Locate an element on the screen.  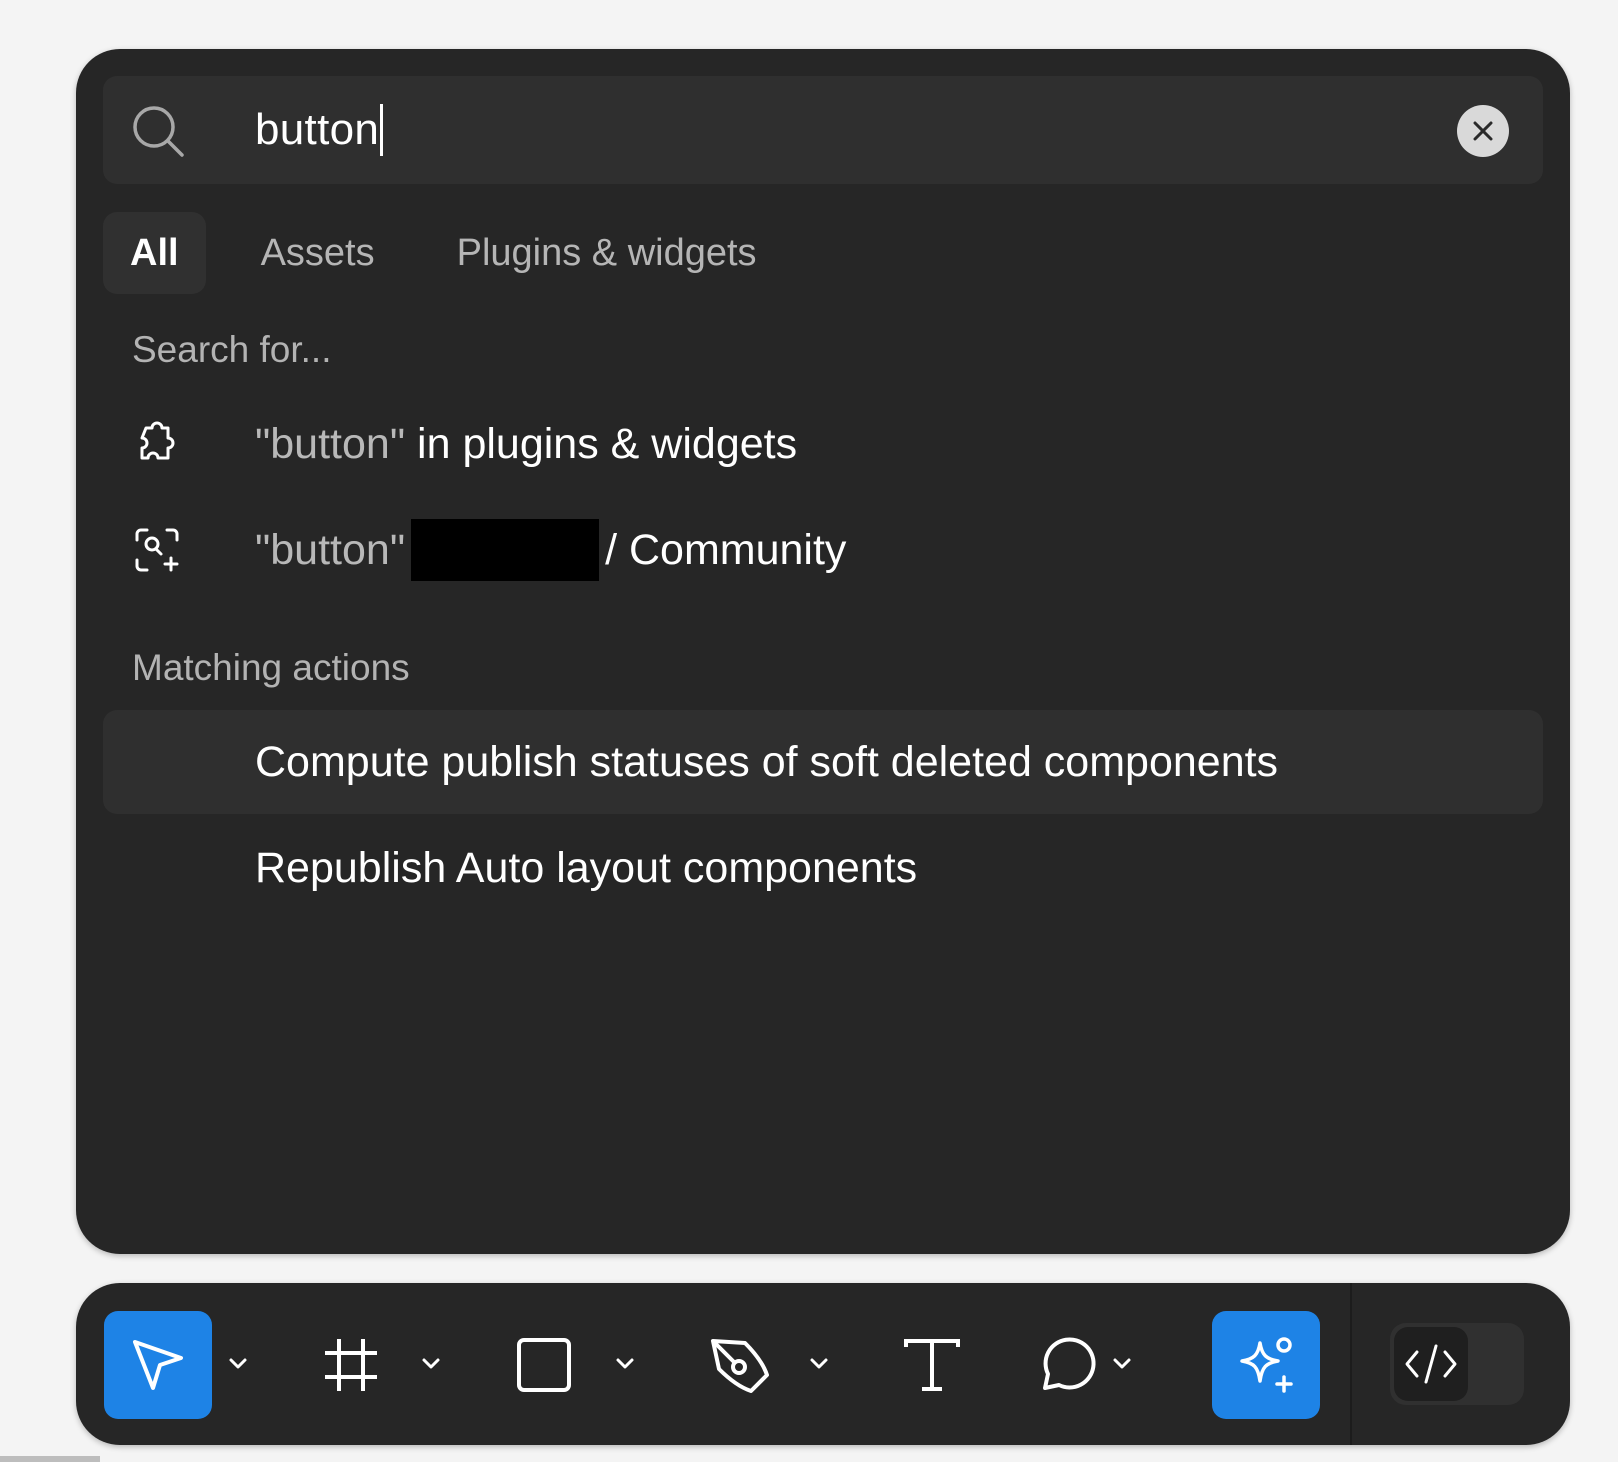
code-icon is located at coordinates (1431, 1364).